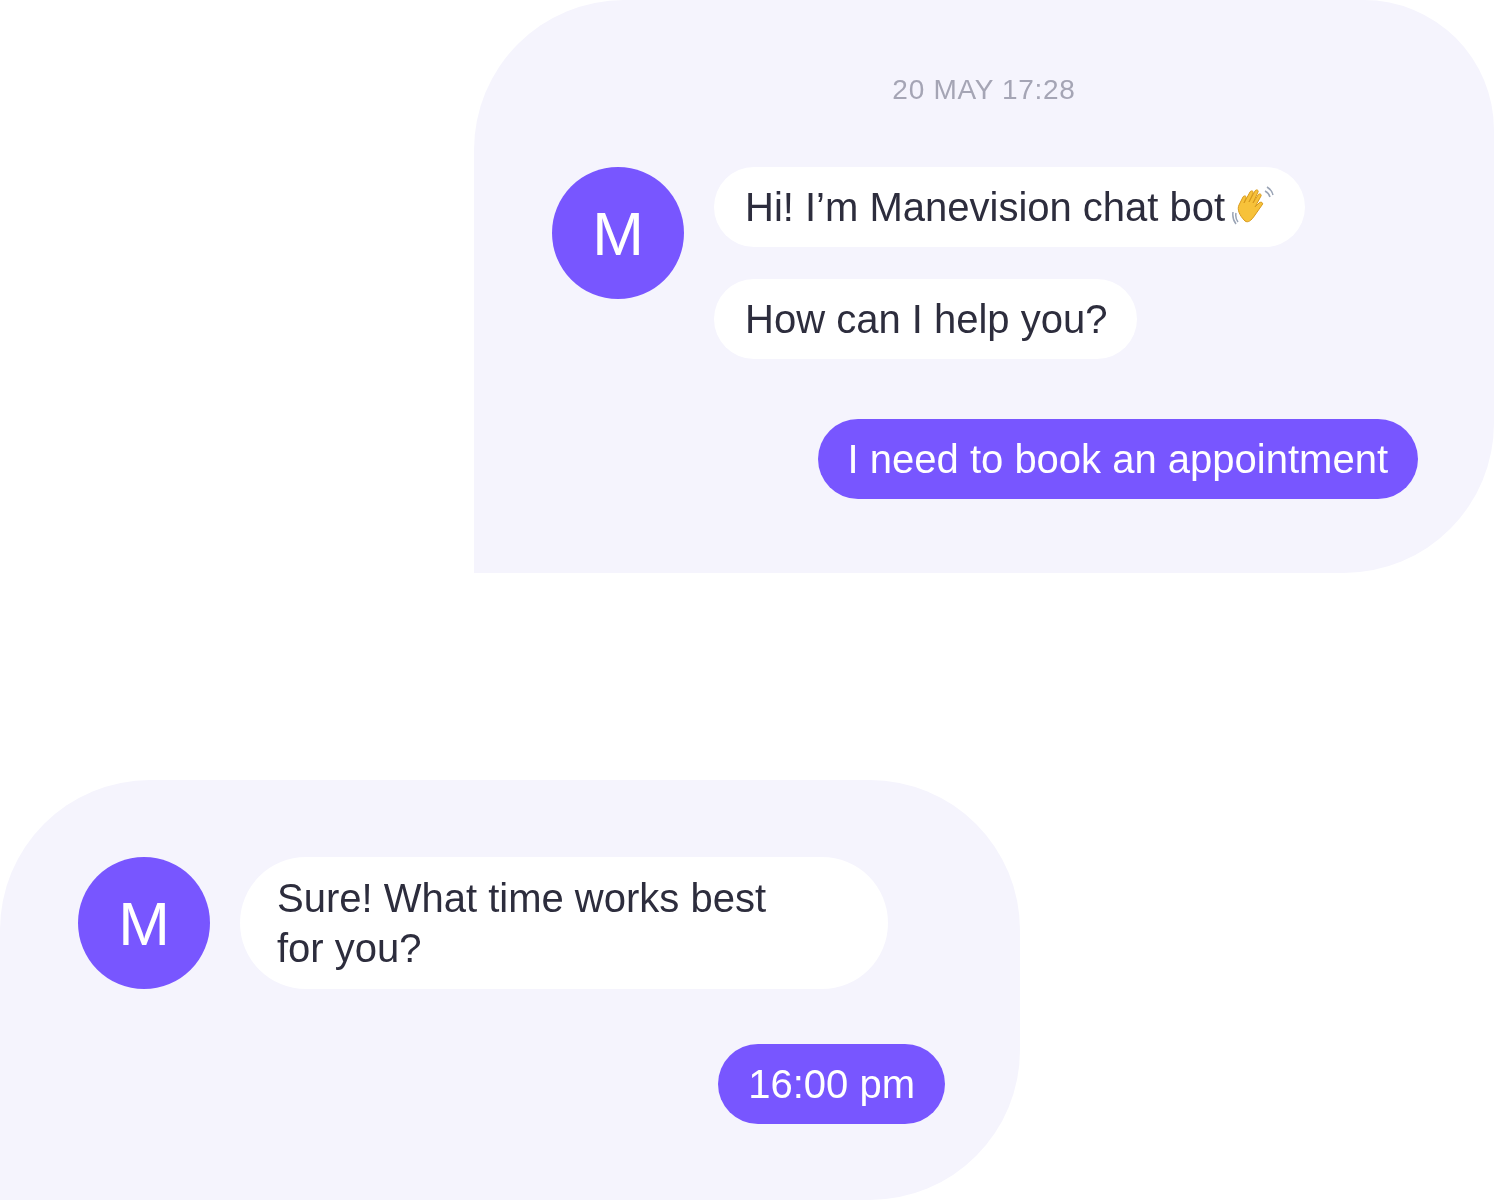  I want to click on timestamp: 20 MAY 17:28, so click(984, 90).